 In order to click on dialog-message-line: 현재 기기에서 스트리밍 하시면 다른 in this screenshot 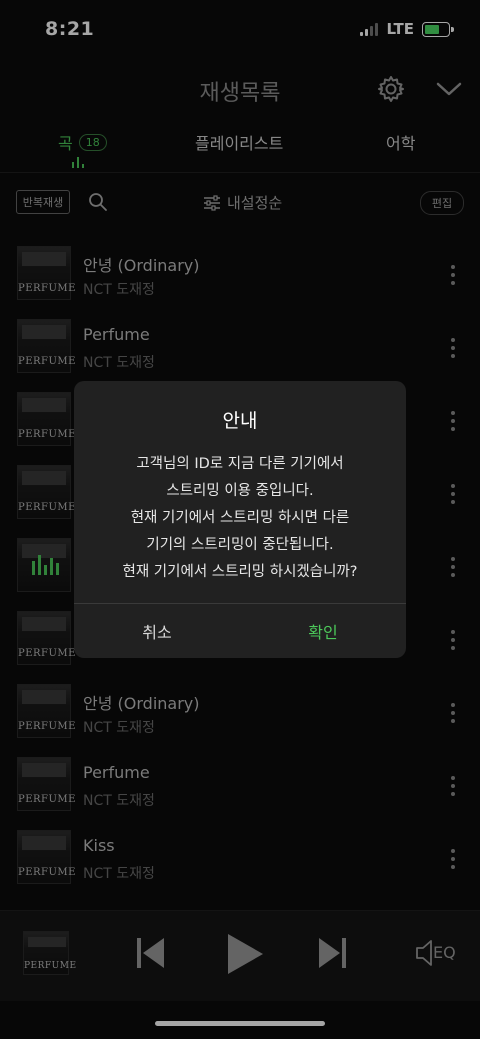, I will do `click(240, 518)`.